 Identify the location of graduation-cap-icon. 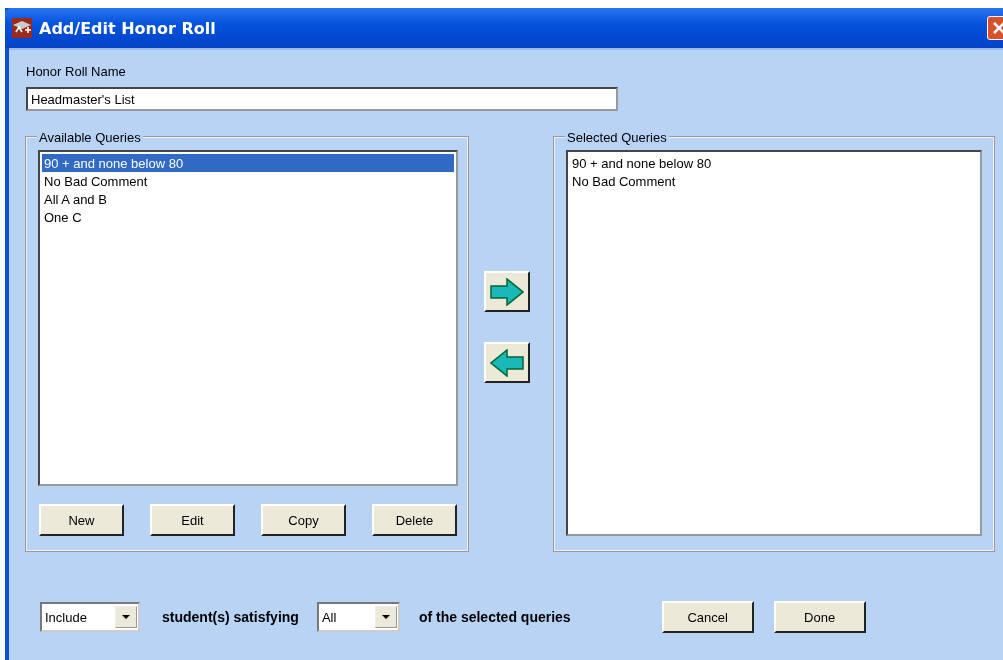
(22, 28).